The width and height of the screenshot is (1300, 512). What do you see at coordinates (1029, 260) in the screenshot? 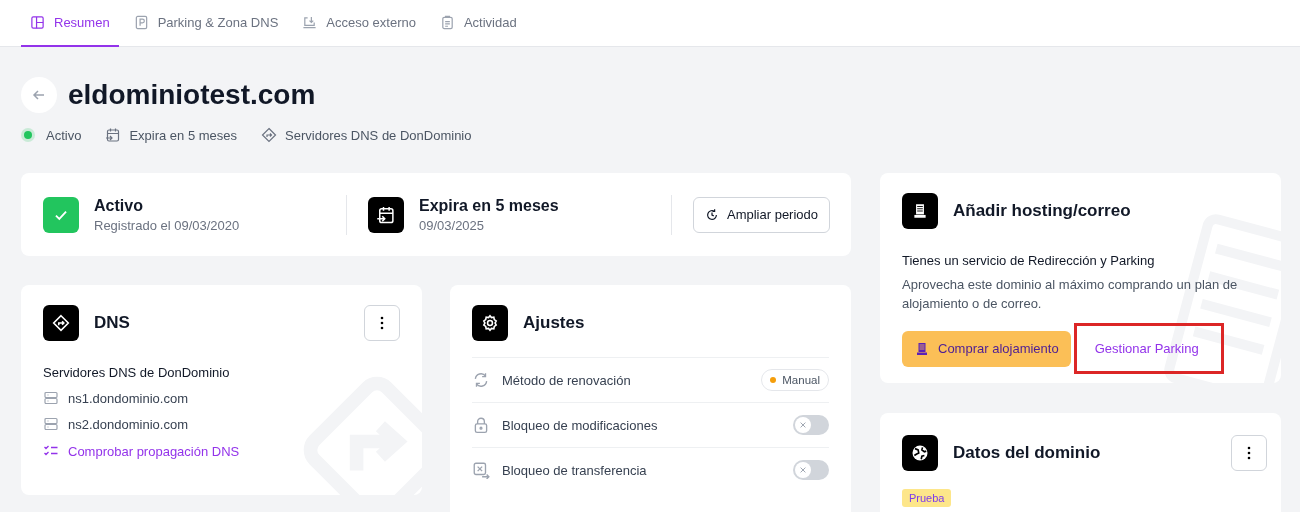
I see `hosting-heading: Tienes un servicio de Redirección y Parking` at bounding box center [1029, 260].